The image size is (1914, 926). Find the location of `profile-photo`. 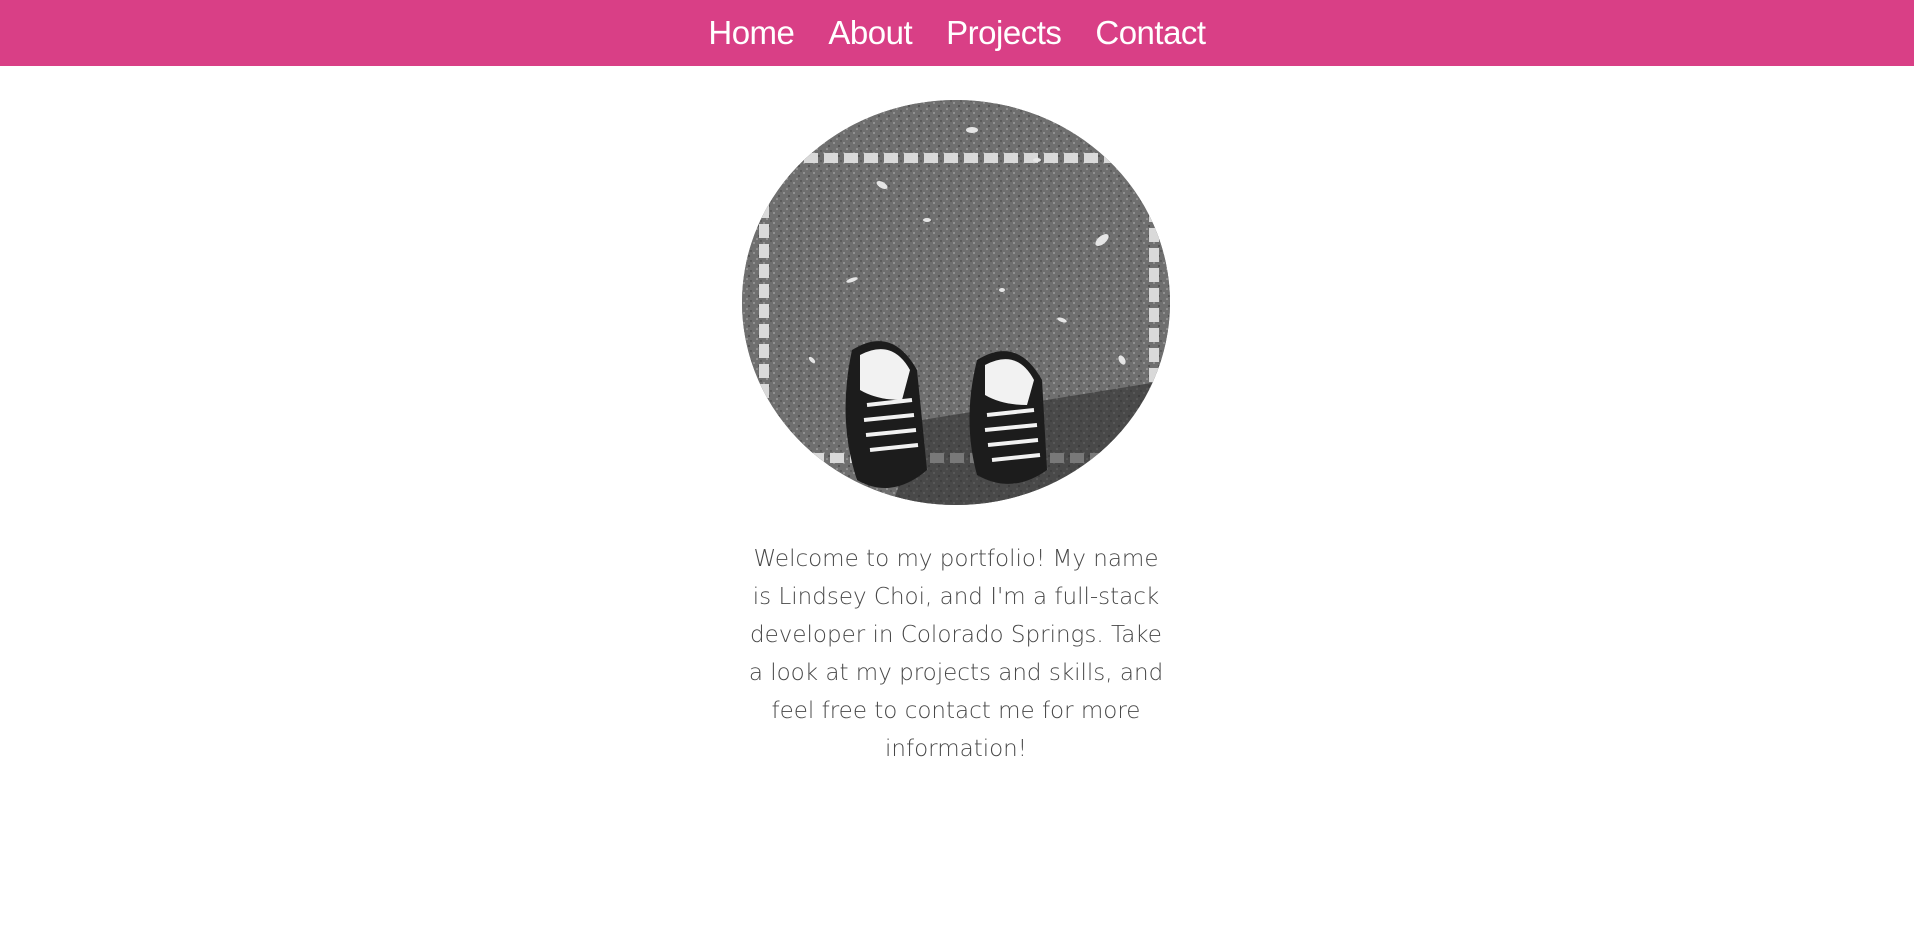

profile-photo is located at coordinates (956, 302).